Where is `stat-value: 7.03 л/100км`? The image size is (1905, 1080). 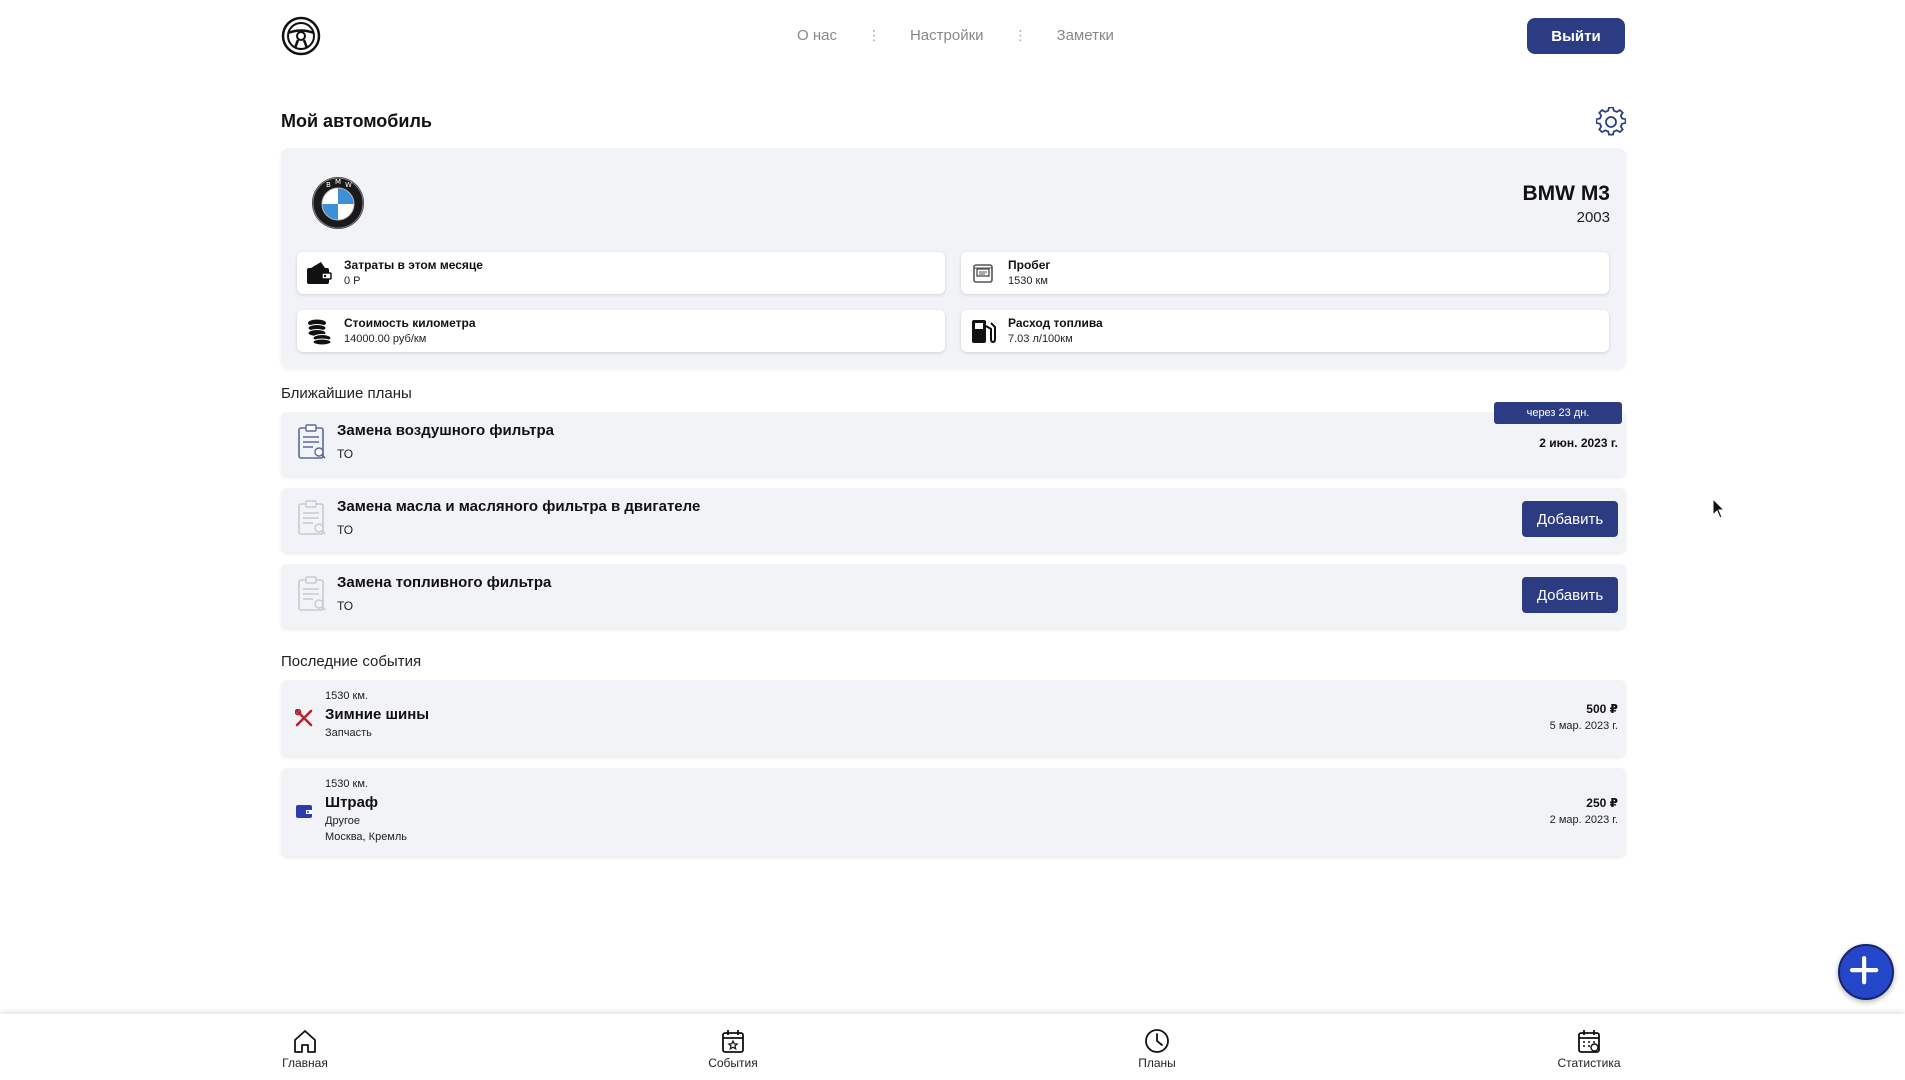 stat-value: 7.03 л/100км is located at coordinates (1040, 339).